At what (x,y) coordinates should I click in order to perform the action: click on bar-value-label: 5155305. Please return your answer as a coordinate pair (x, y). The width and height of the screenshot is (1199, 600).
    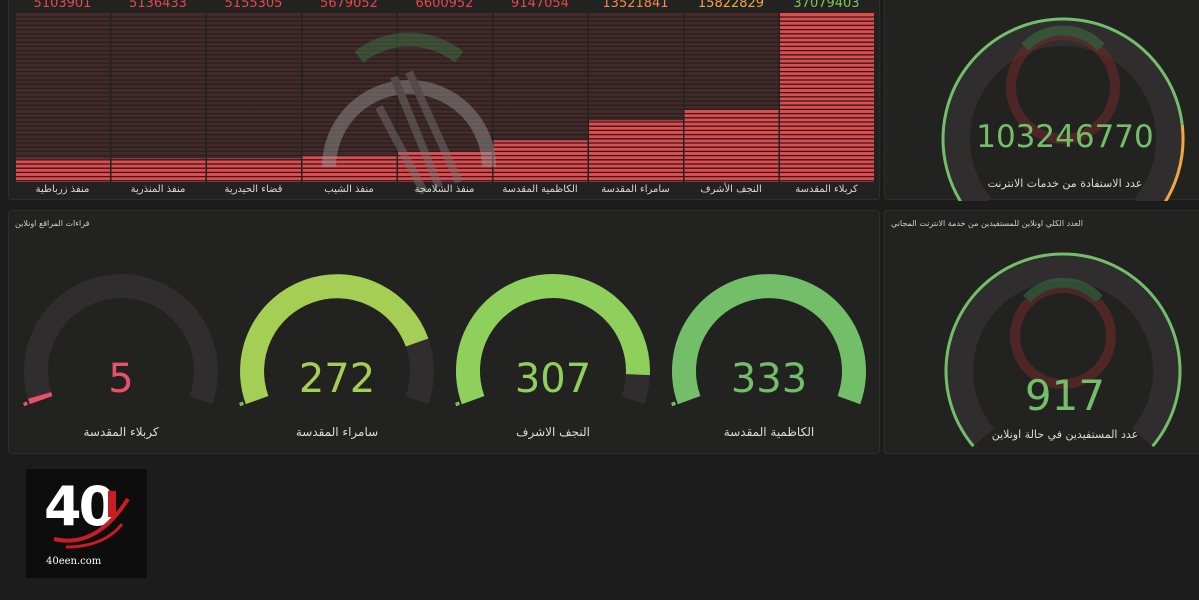
    Looking at the image, I should click on (253, 5).